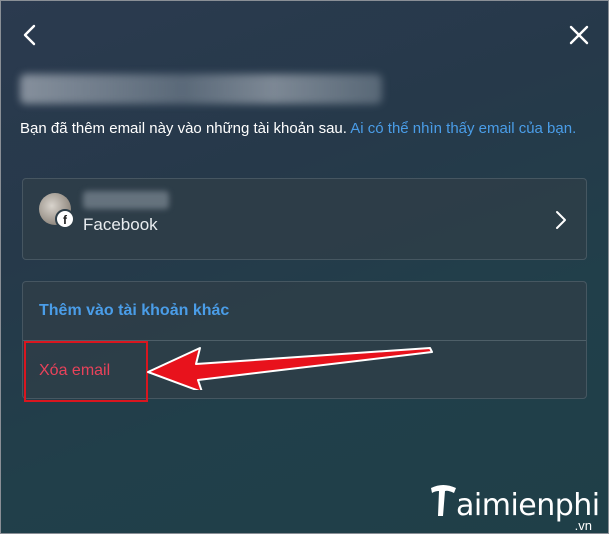 The width and height of the screenshot is (609, 534). I want to click on watermark-suffix: .vn, so click(583, 525).